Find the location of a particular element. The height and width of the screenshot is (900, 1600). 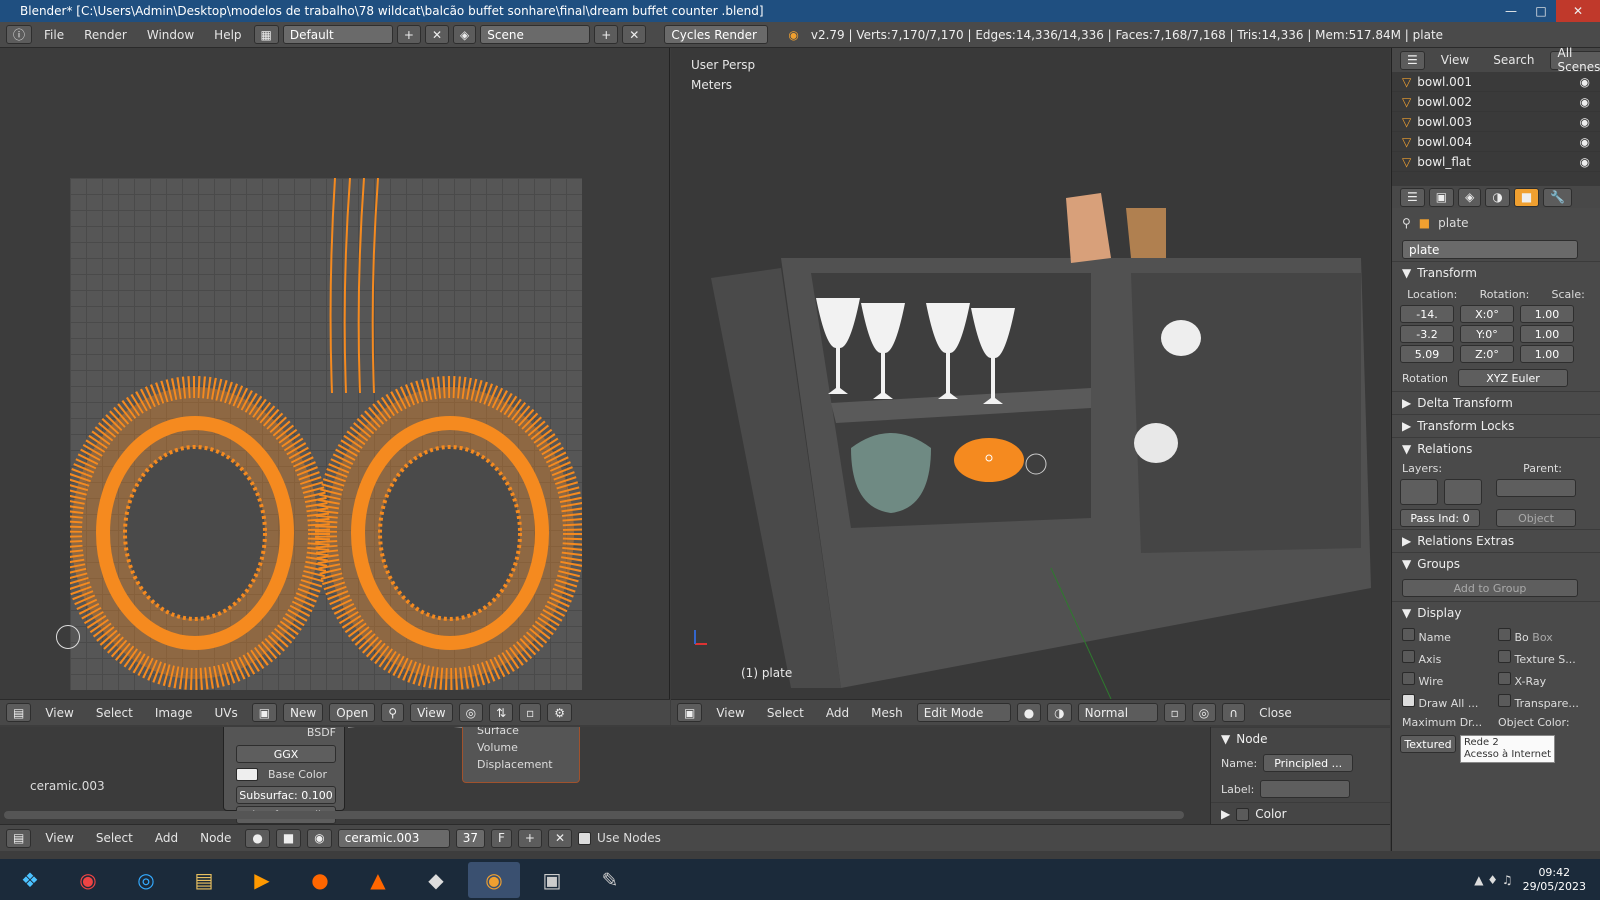

add-scene-button: + is located at coordinates (606, 34).